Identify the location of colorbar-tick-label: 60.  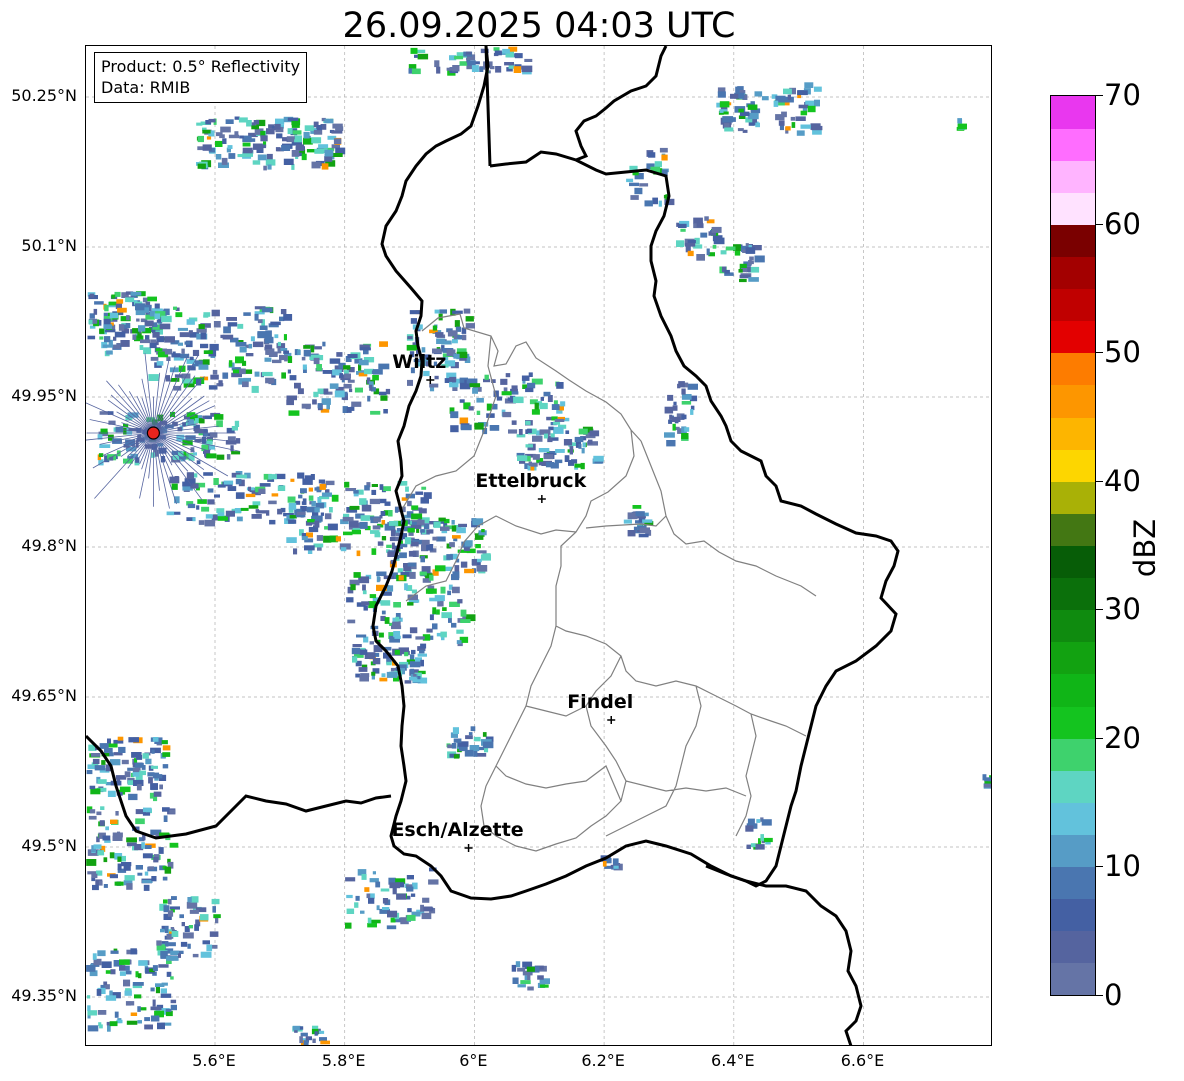
(1122, 223).